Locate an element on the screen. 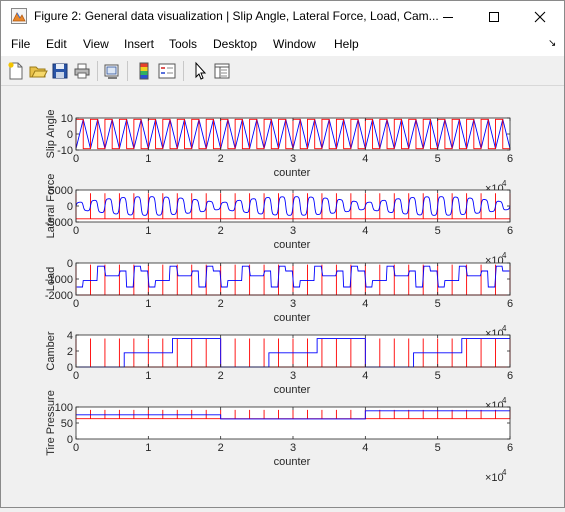 The image size is (565, 512). y-axis-label: Camber is located at coordinates (51, 350).